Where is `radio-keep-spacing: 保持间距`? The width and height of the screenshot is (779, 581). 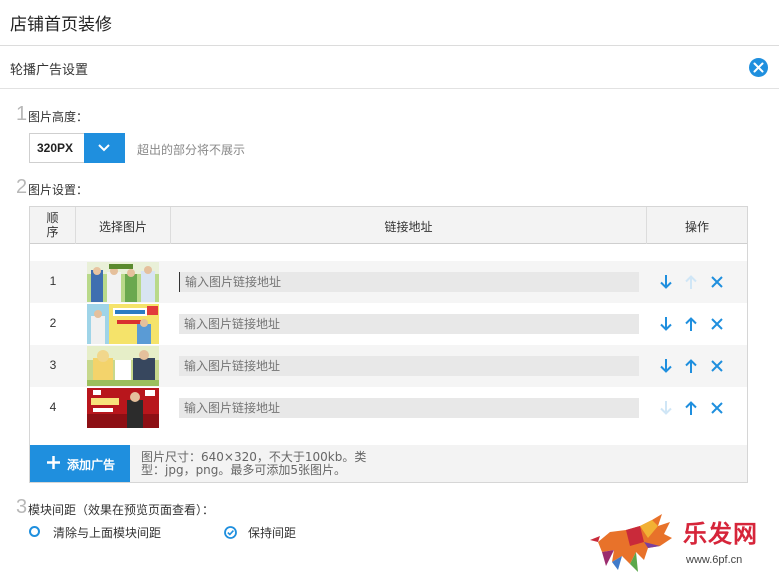 radio-keep-spacing: 保持间距 is located at coordinates (269, 532).